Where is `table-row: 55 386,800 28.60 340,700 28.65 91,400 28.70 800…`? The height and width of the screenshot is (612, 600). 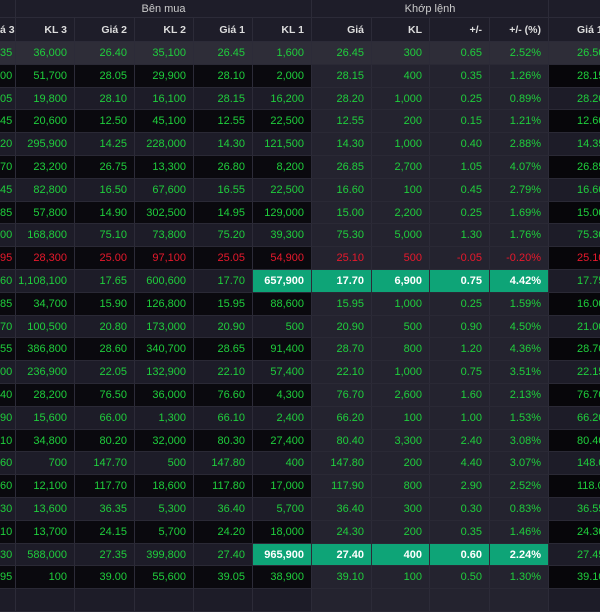
table-row: 55 386,800 28.60 340,700 28.65 91,400 28.70 800… is located at coordinates (300, 350).